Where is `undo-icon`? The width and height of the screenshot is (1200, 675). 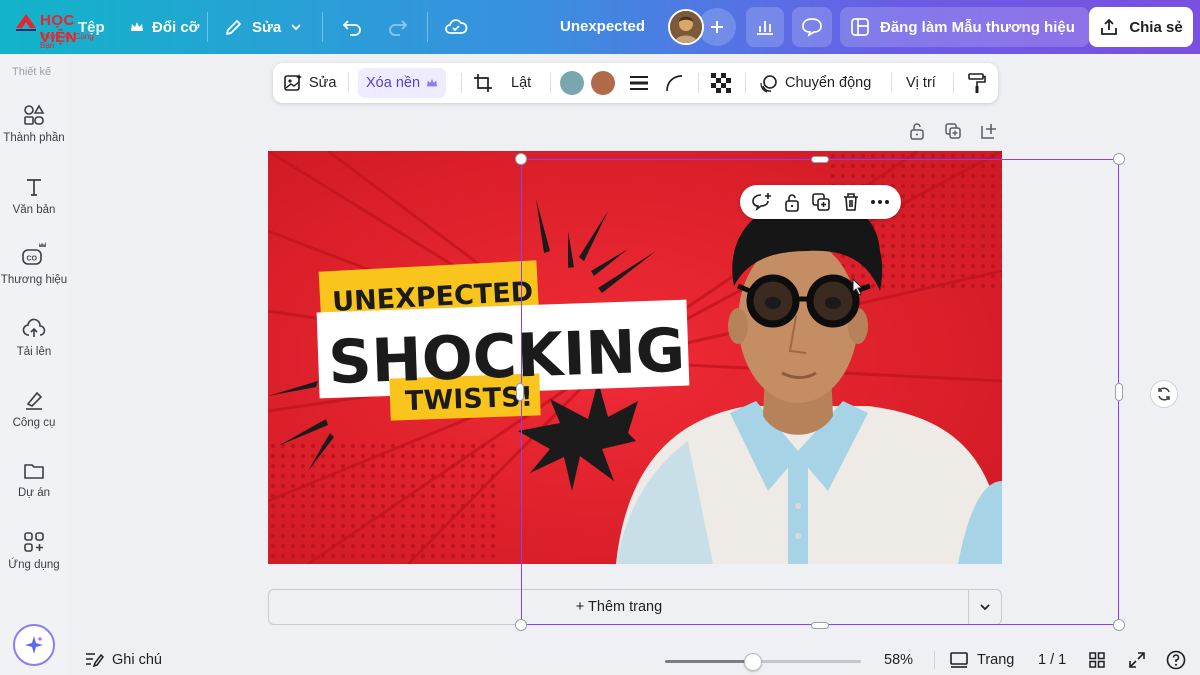
undo-icon is located at coordinates (351, 28).